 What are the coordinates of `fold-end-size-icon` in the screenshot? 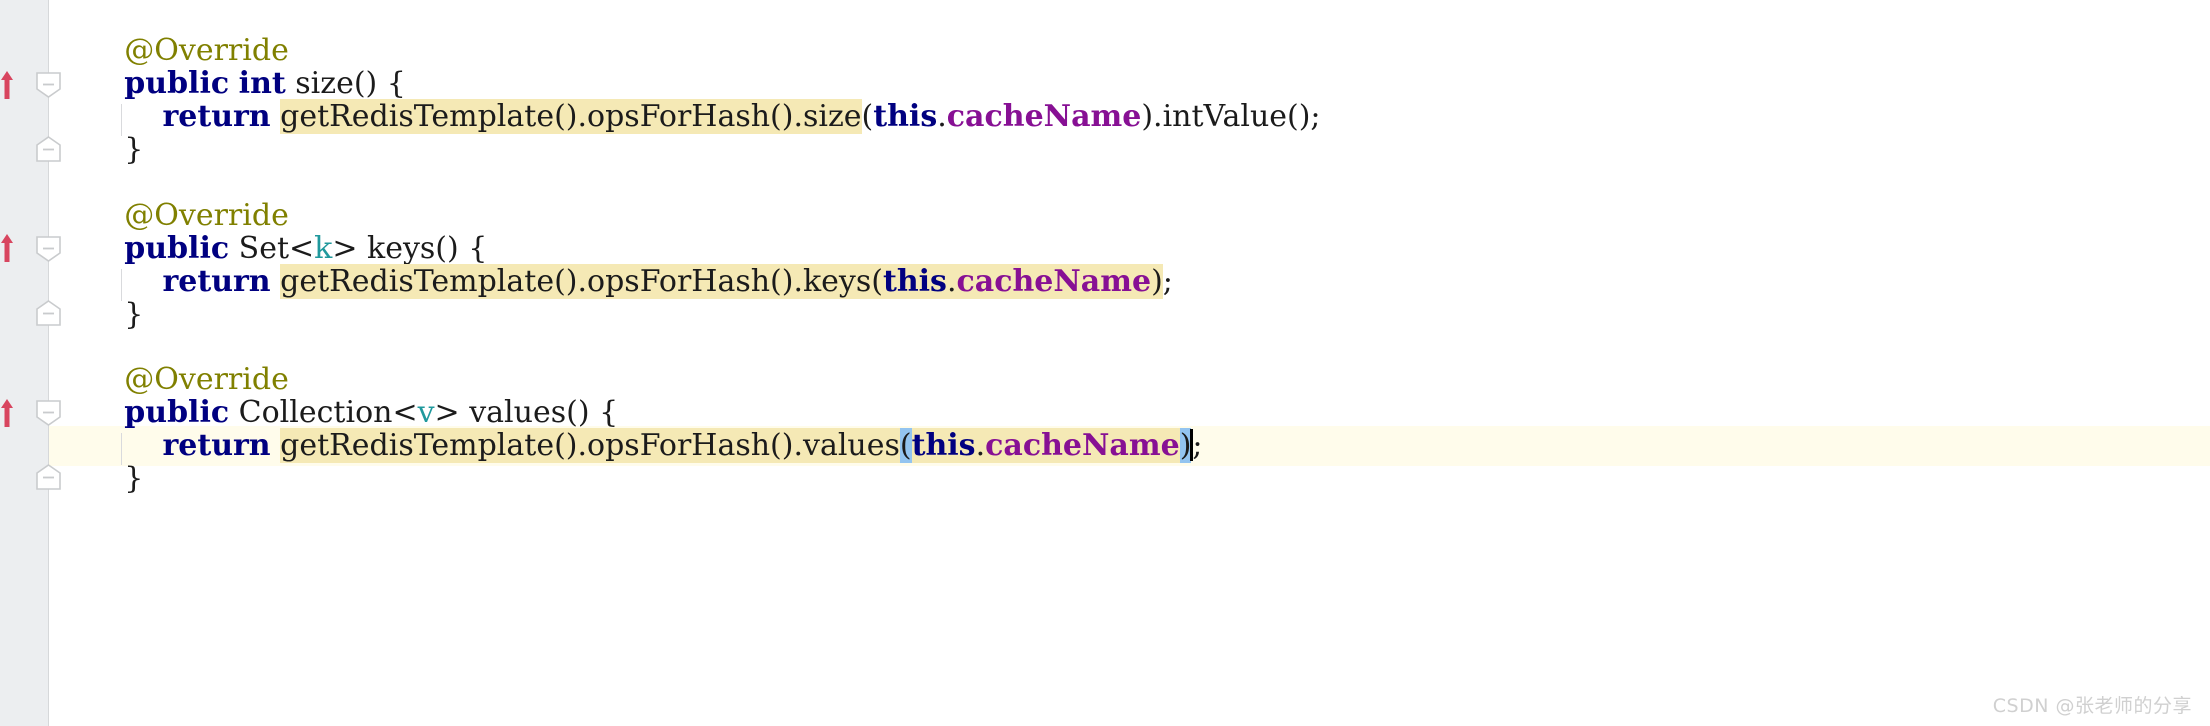 It's located at (48, 149).